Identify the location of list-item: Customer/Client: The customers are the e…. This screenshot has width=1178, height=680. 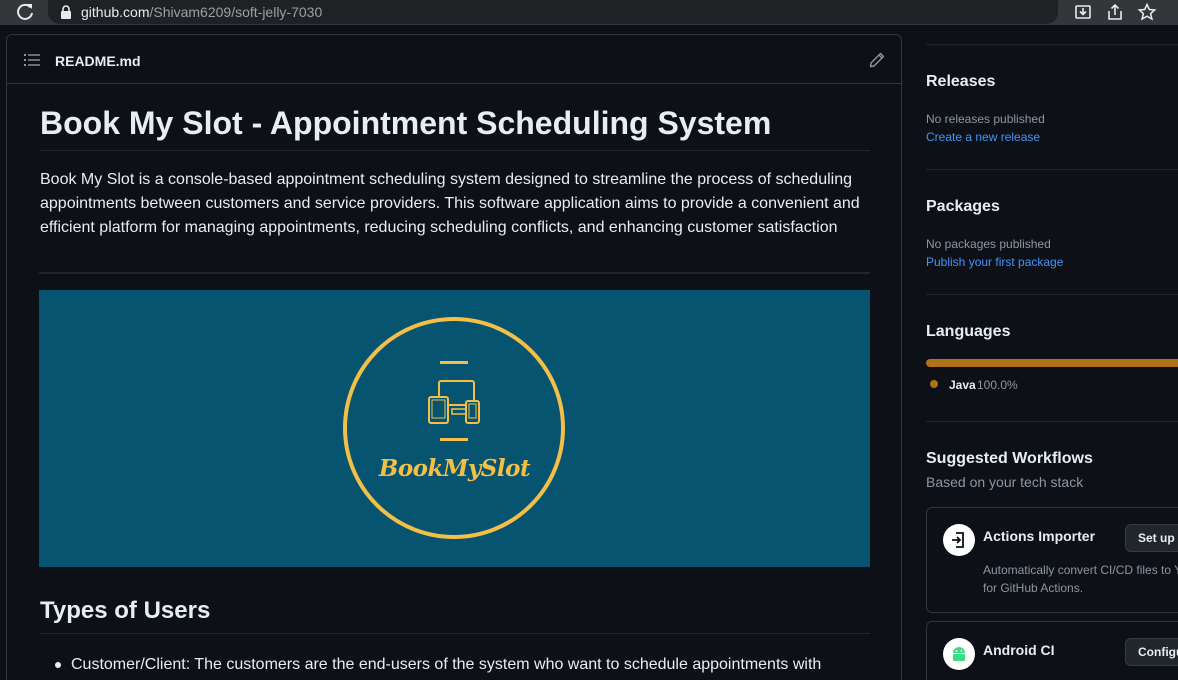
(462, 665).